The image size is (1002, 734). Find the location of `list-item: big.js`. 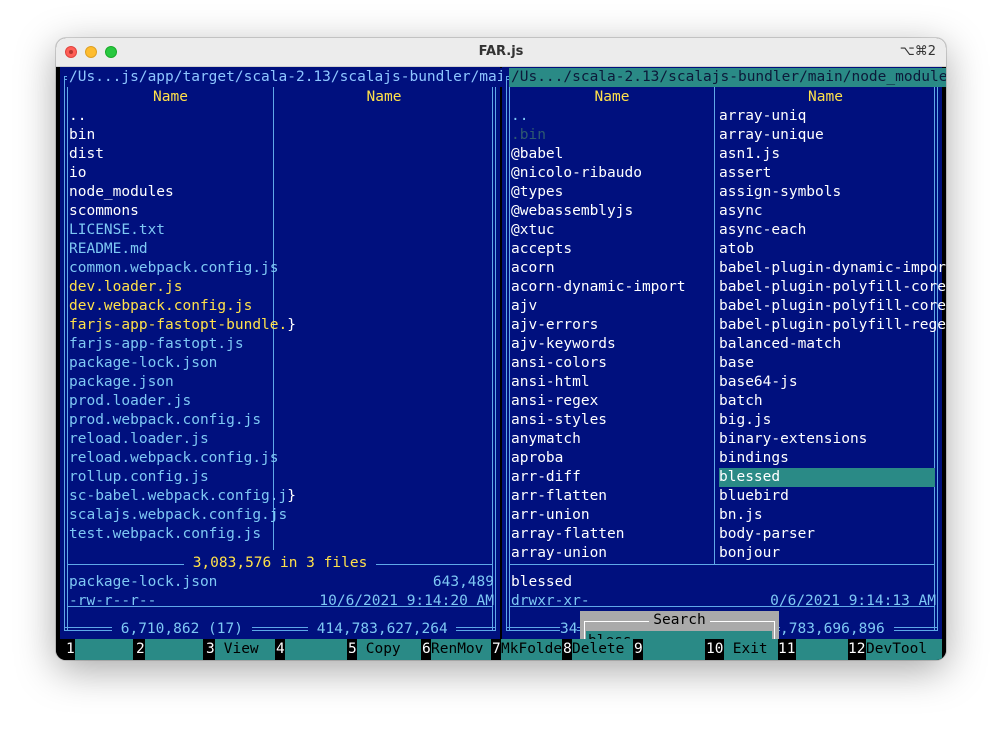

list-item: big.js is located at coordinates (827, 420).